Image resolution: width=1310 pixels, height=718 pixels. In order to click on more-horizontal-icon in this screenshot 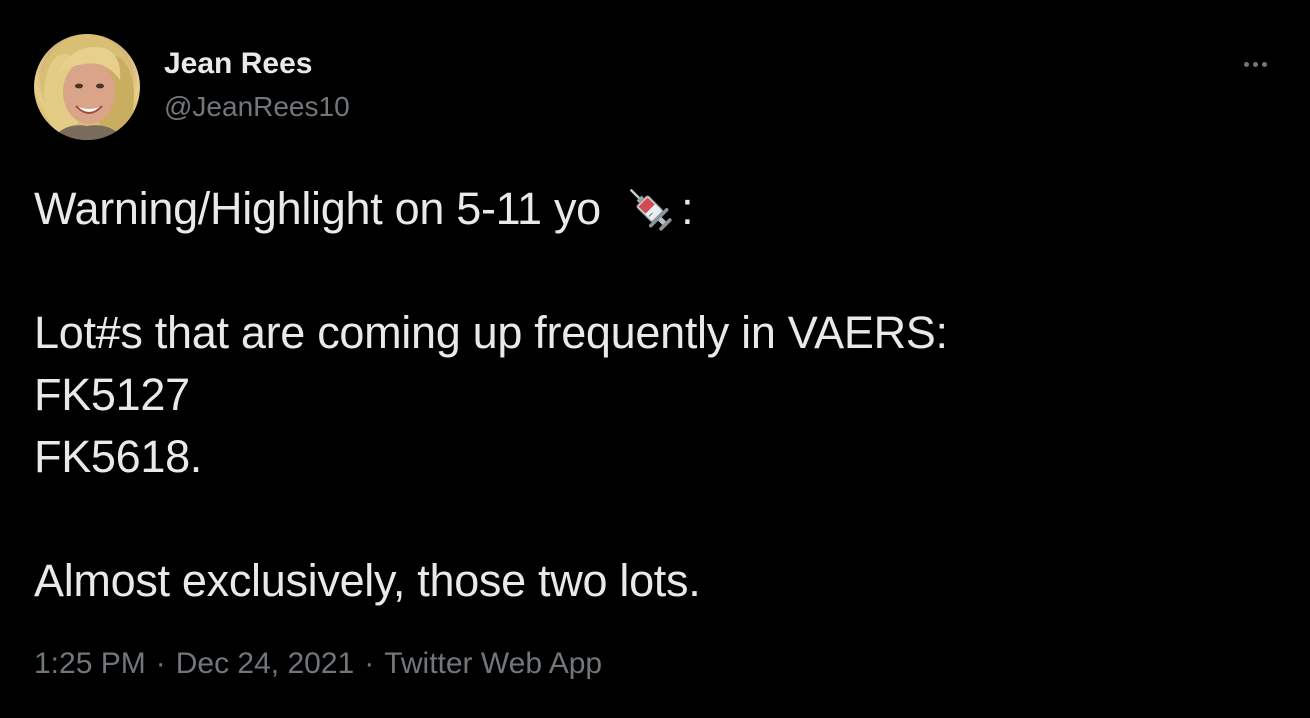, I will do `click(1255, 63)`.